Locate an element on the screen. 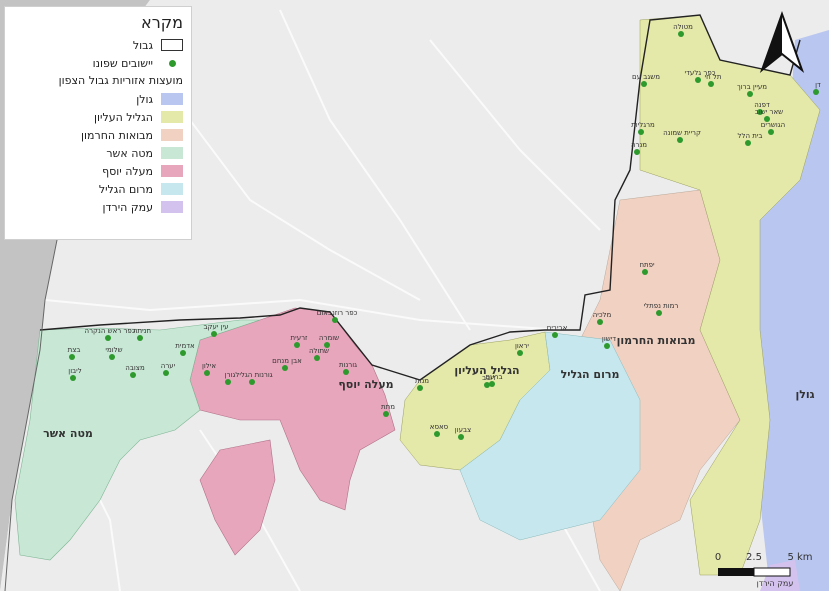  settlement-label: אדמית is located at coordinates (185, 346).